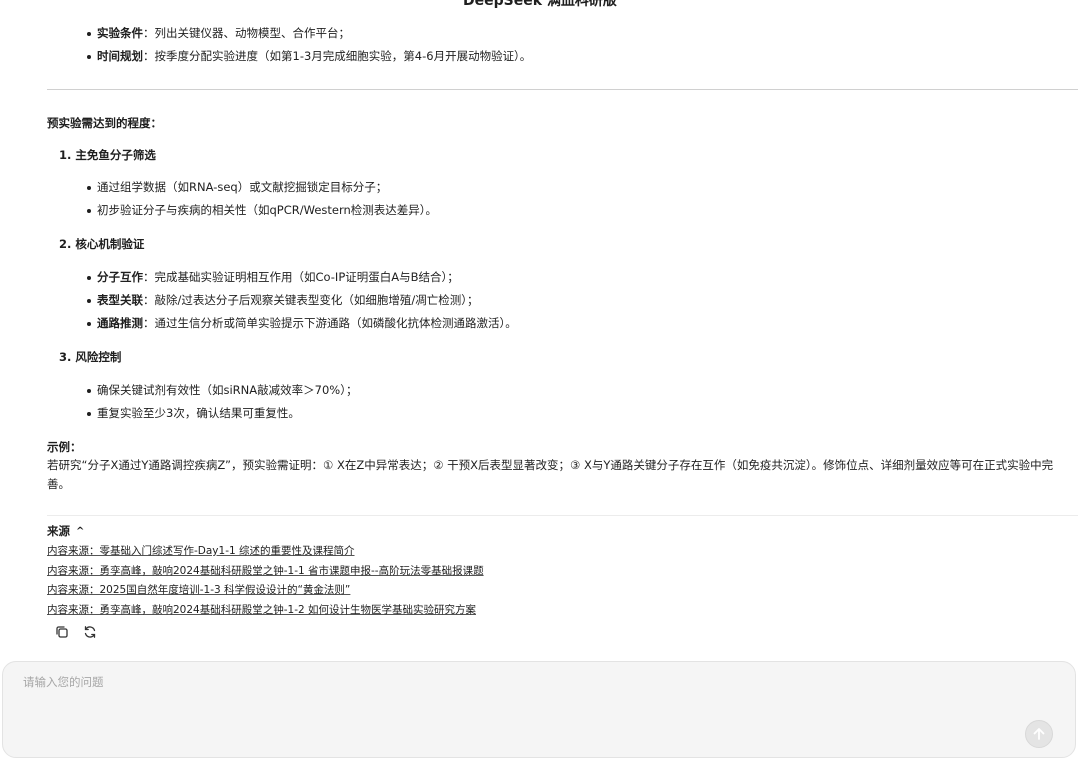 The height and width of the screenshot is (760, 1080). What do you see at coordinates (80, 531) in the screenshot?
I see `chevron-up-icon: ^` at bounding box center [80, 531].